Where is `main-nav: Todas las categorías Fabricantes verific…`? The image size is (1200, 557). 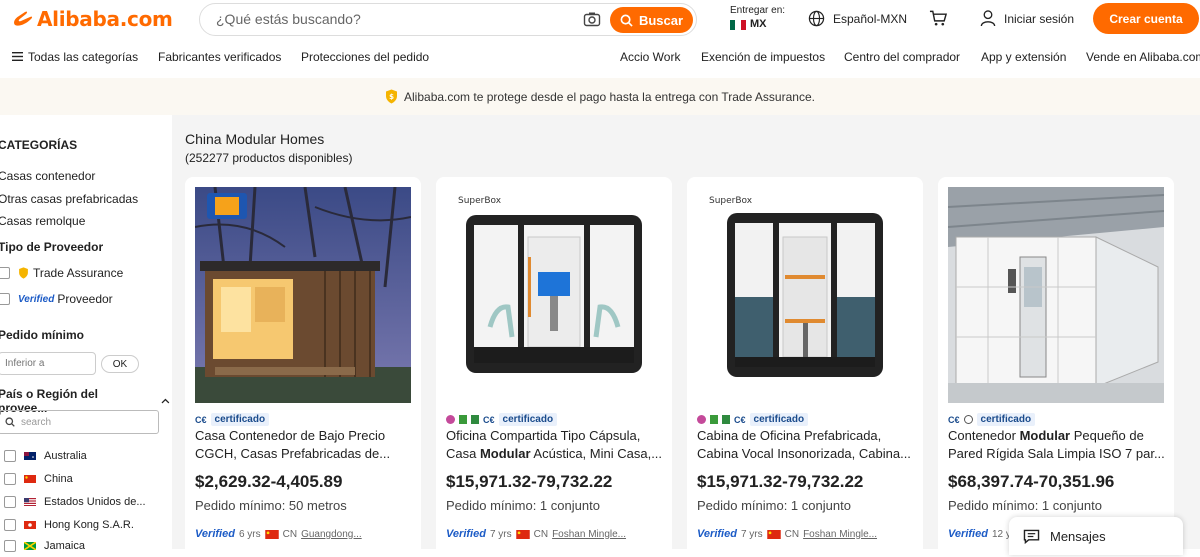
main-nav: Todas las categorías Fabricantes verific… is located at coordinates (600, 57).